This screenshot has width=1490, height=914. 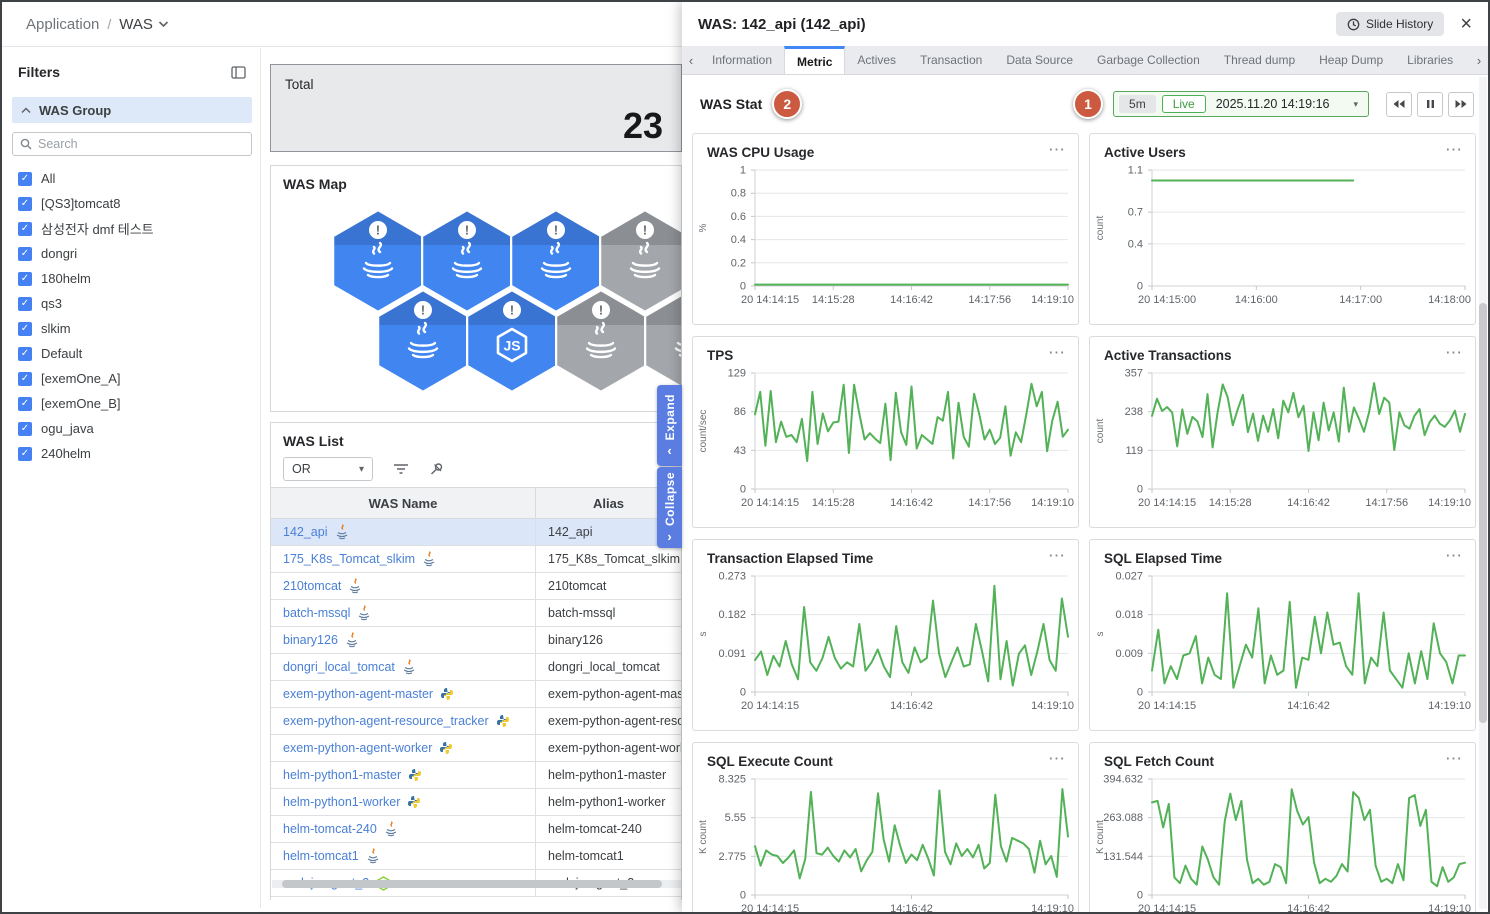 I want to click on horizontal-scrollbar, so click(x=476, y=884).